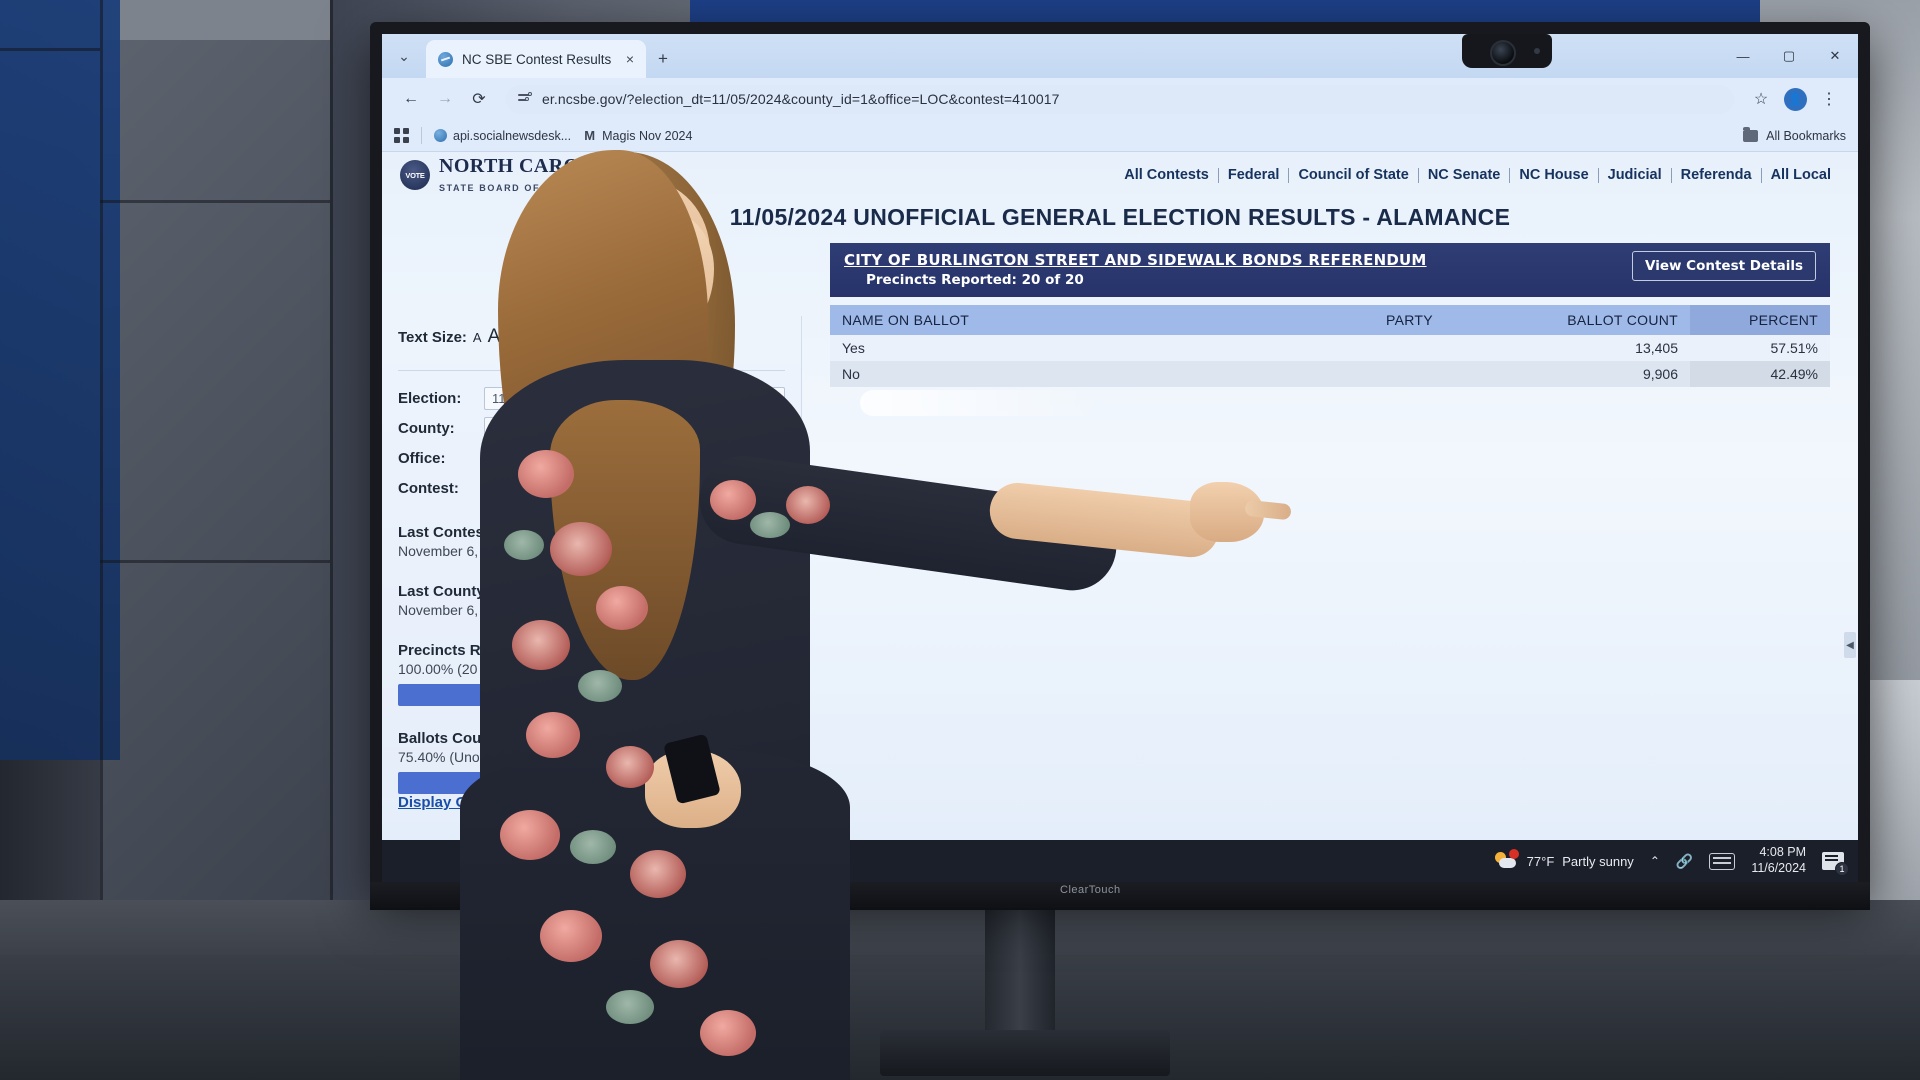 This screenshot has height=1080, width=1920. Describe the element at coordinates (1724, 266) in the screenshot. I see `view-contest-details-button: View Contest Details` at that location.